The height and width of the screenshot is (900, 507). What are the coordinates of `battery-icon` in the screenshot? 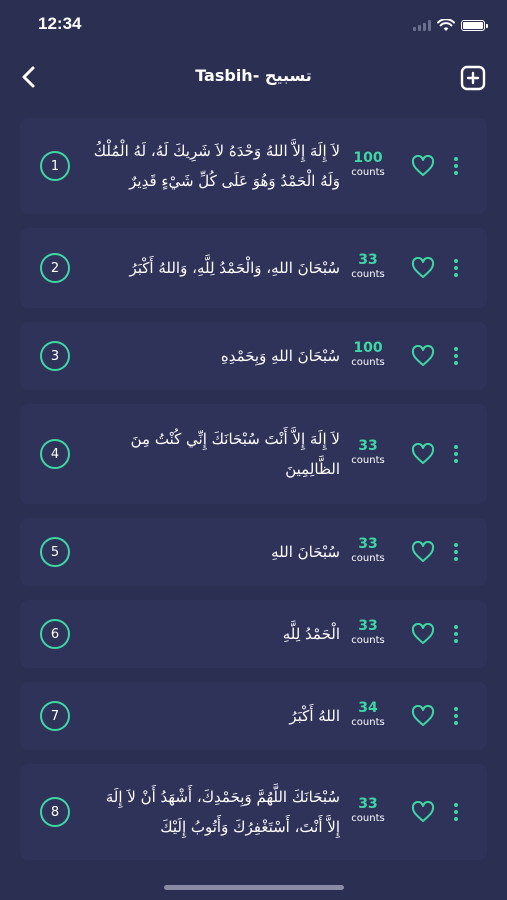 It's located at (474, 25).